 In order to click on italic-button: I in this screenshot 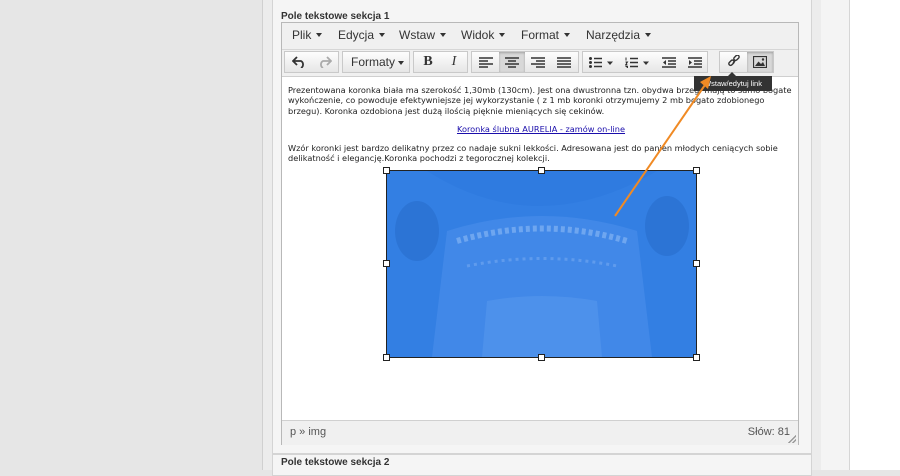, I will do `click(454, 62)`.